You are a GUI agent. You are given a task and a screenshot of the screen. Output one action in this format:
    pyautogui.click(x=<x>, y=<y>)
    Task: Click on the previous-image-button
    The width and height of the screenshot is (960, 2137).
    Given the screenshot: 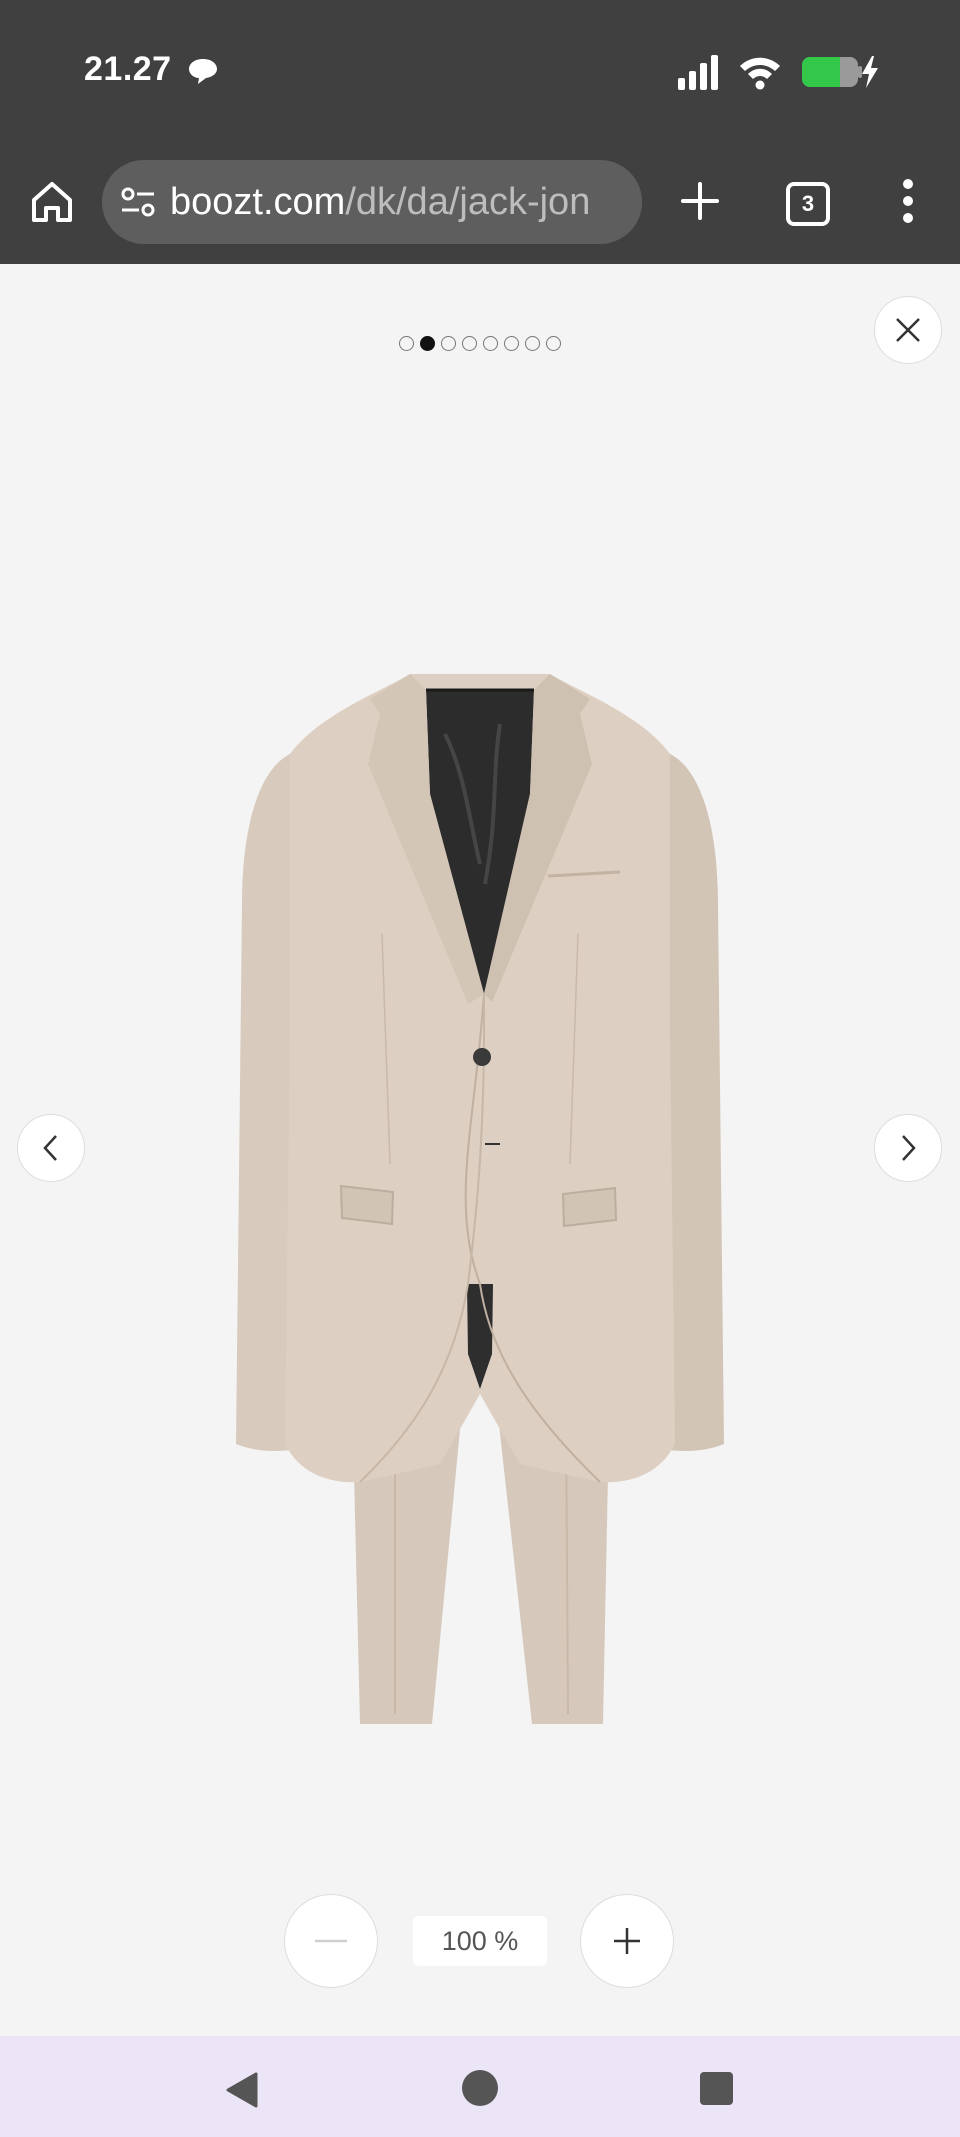 What is the action you would take?
    pyautogui.click(x=51, y=1148)
    